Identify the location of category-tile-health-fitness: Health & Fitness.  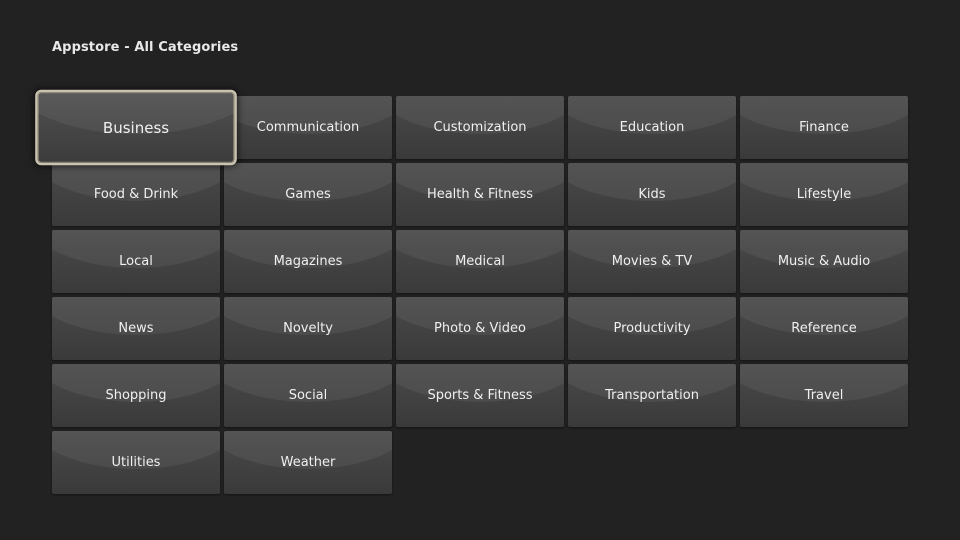
(480, 194).